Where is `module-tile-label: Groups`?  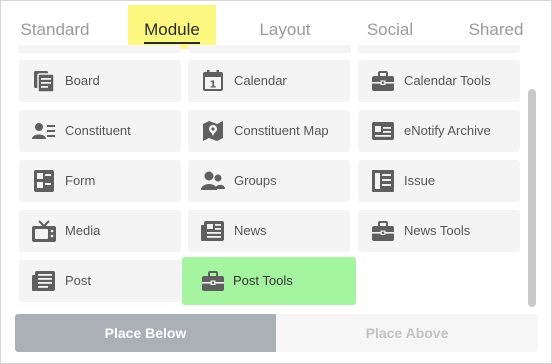 module-tile-label: Groups is located at coordinates (255, 180).